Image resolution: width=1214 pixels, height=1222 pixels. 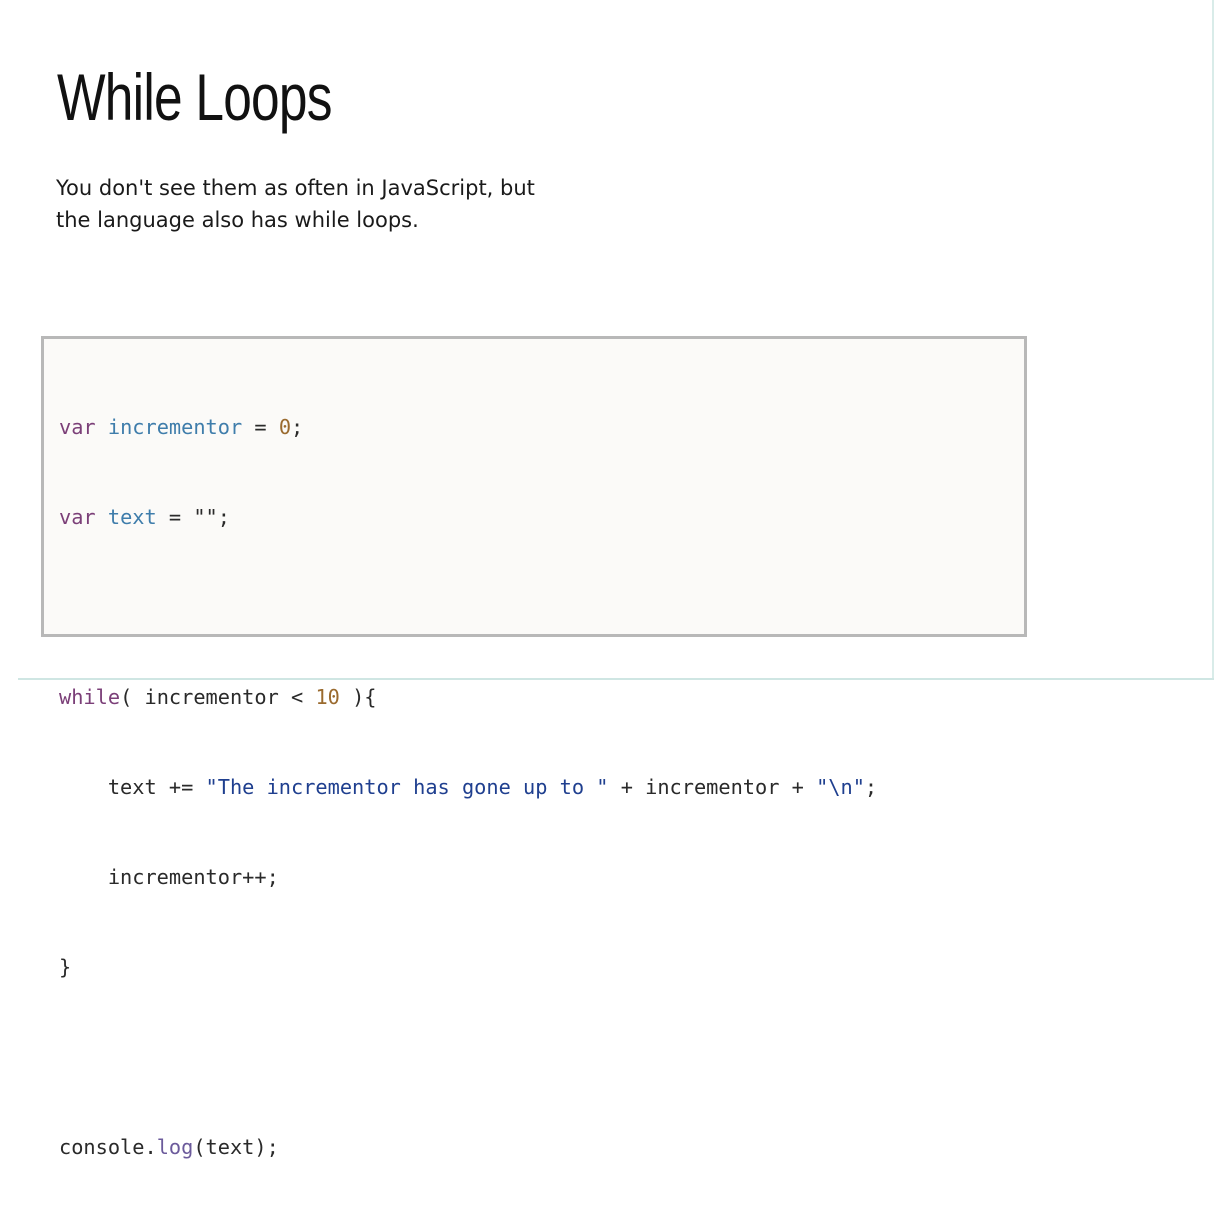 I want to click on code-line-1: var incrementor = 0;, so click(x=468, y=427).